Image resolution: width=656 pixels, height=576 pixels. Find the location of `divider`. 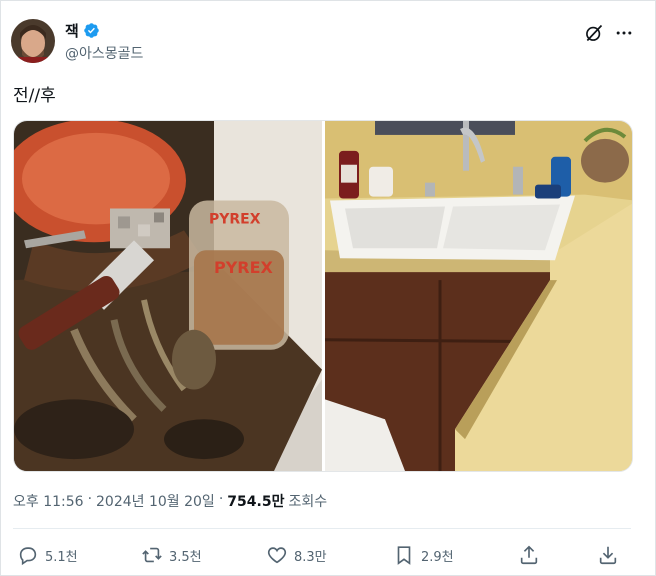

divider is located at coordinates (322, 528).